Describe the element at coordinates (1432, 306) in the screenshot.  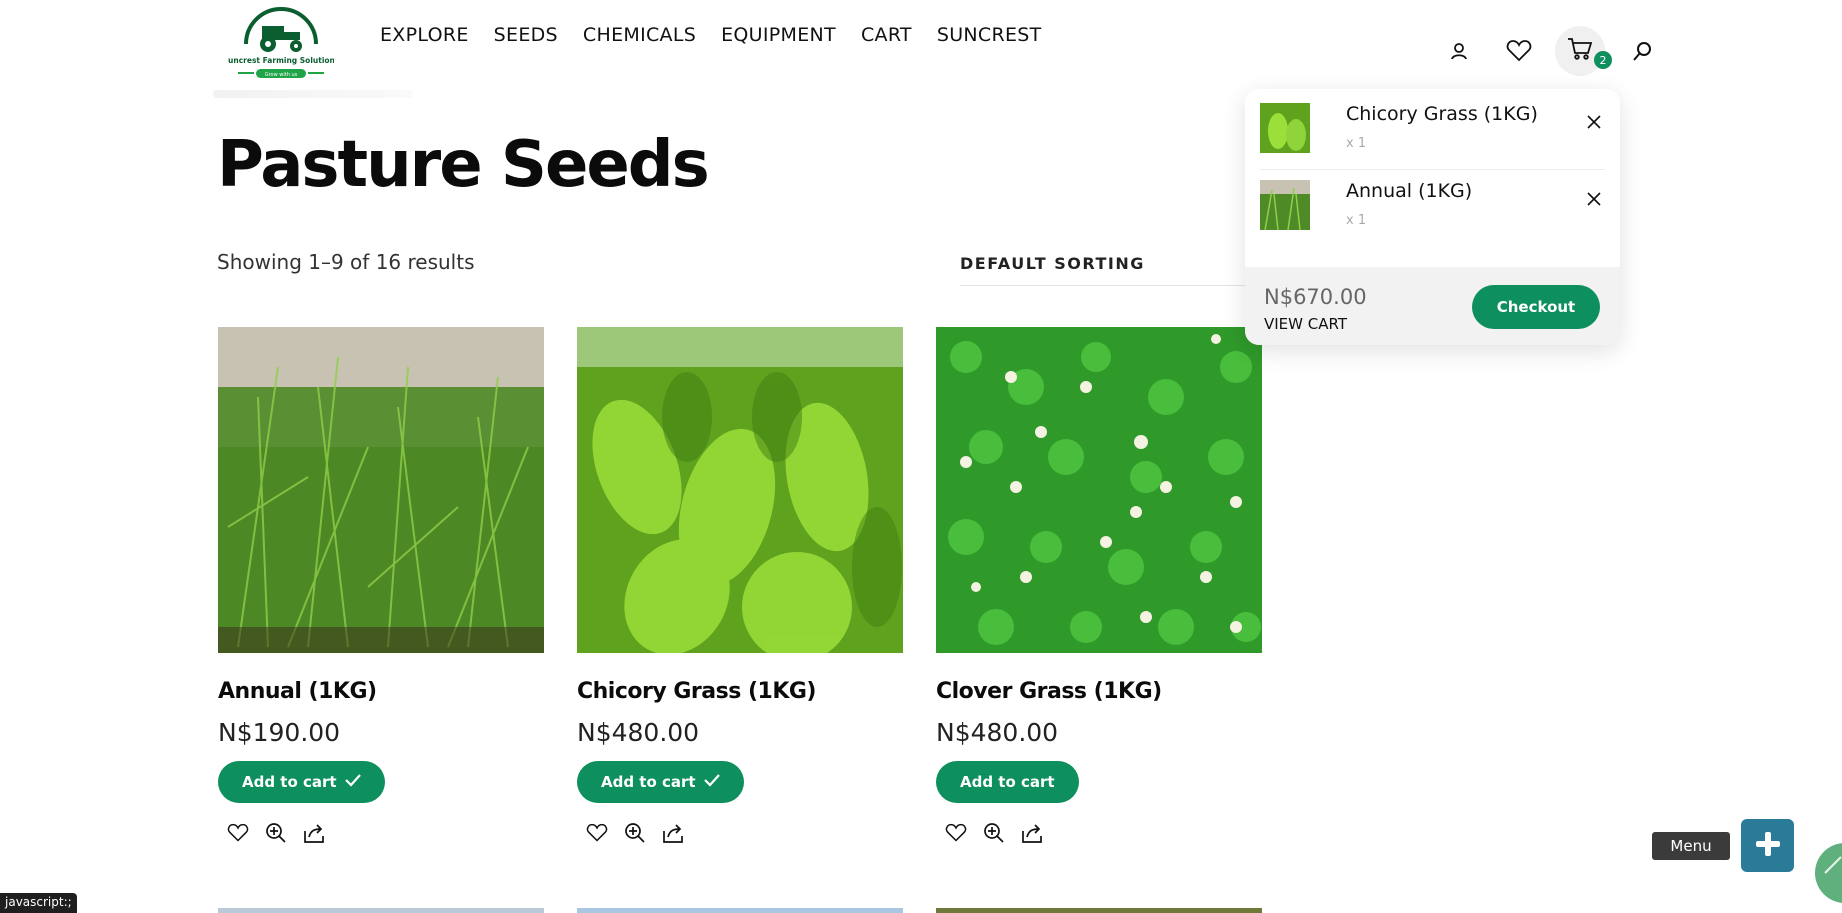
I see `mini-cart-footer: N$670.00 VIEW CART Checkout` at that location.